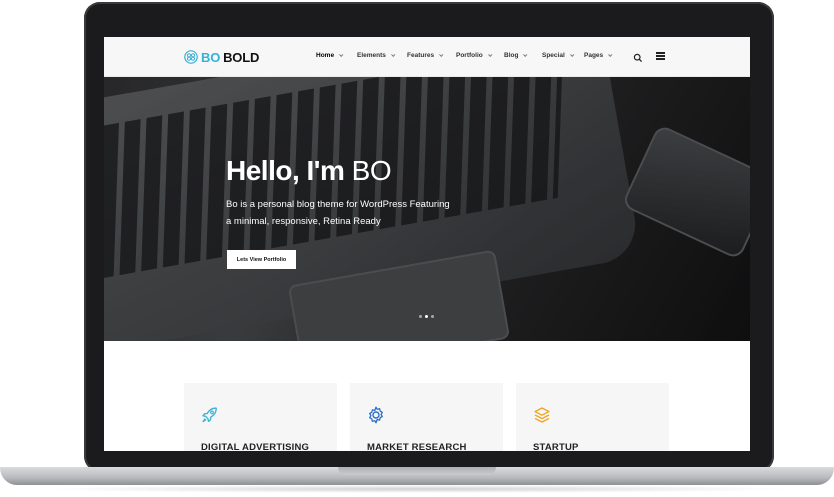 The width and height of the screenshot is (834, 497). I want to click on feature-title: MARKET RESEARCH, so click(417, 446).